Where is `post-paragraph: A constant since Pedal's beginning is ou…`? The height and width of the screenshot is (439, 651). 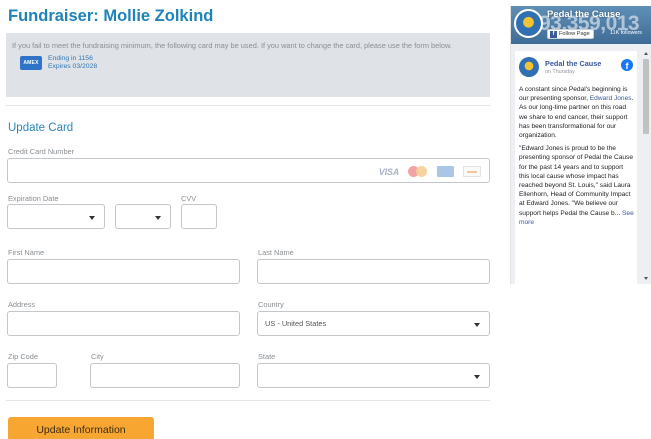 post-paragraph: A constant since Pedal's beginning is ou… is located at coordinates (576, 113).